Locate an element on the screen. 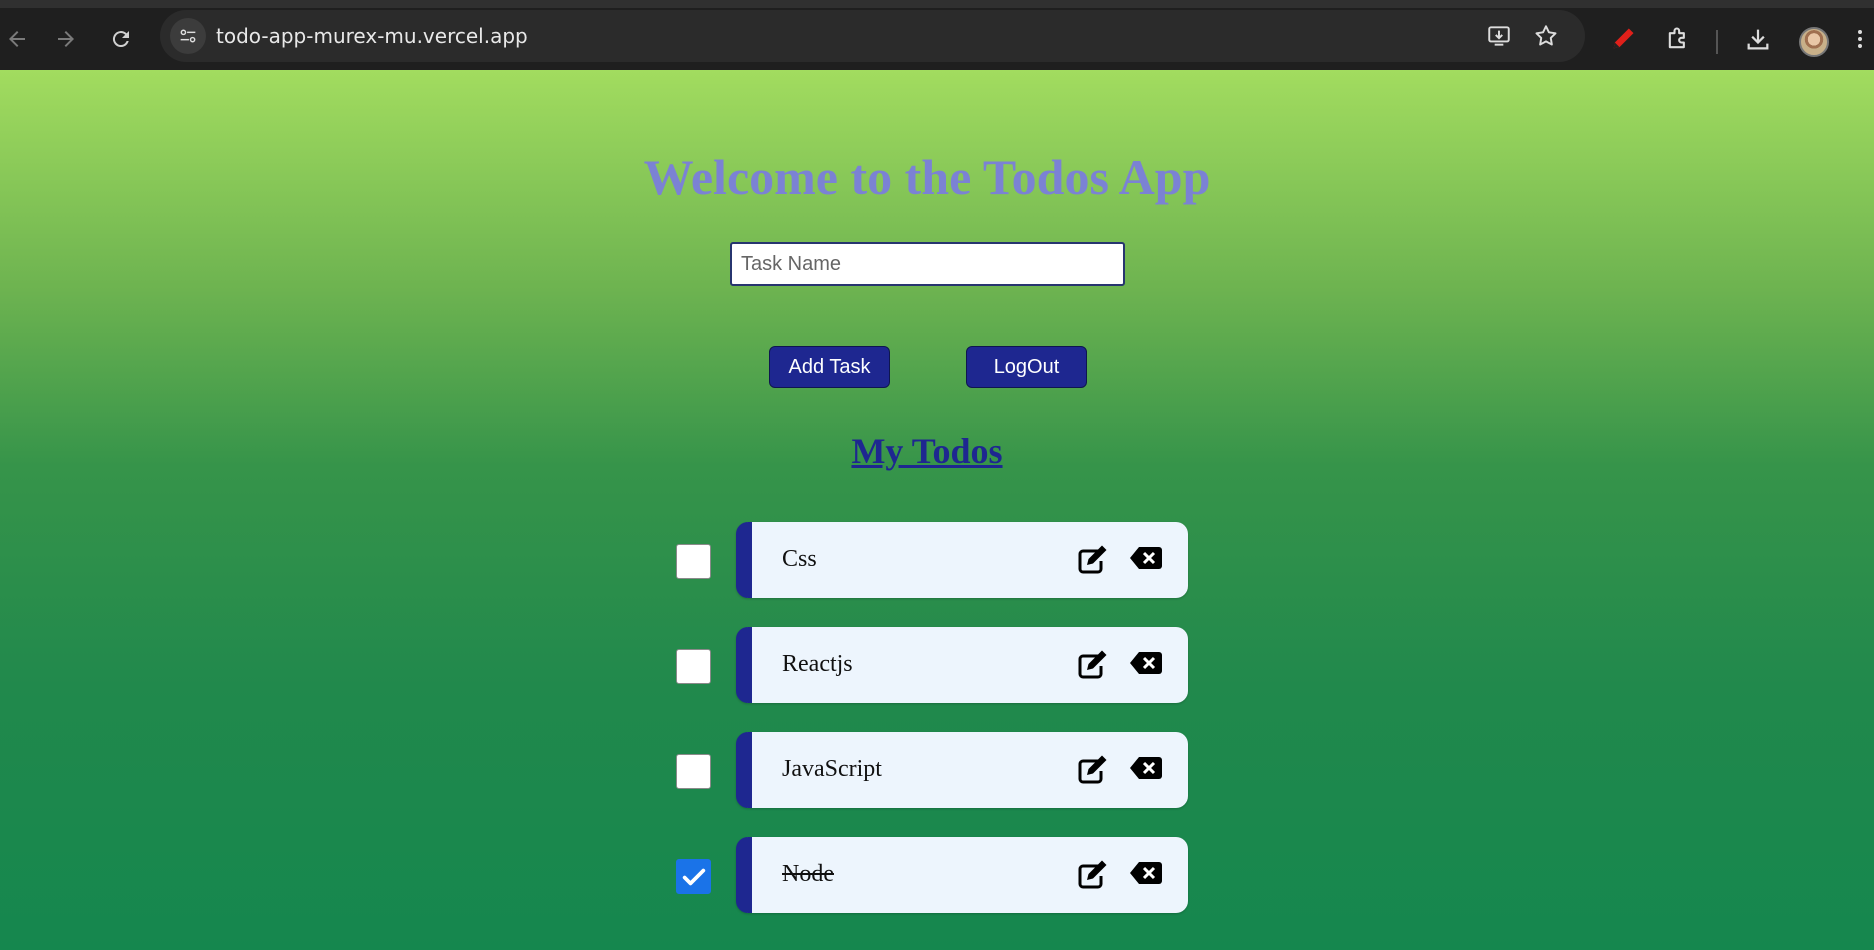 The height and width of the screenshot is (950, 1874). todo-item: Reactjs is located at coordinates (932, 665).